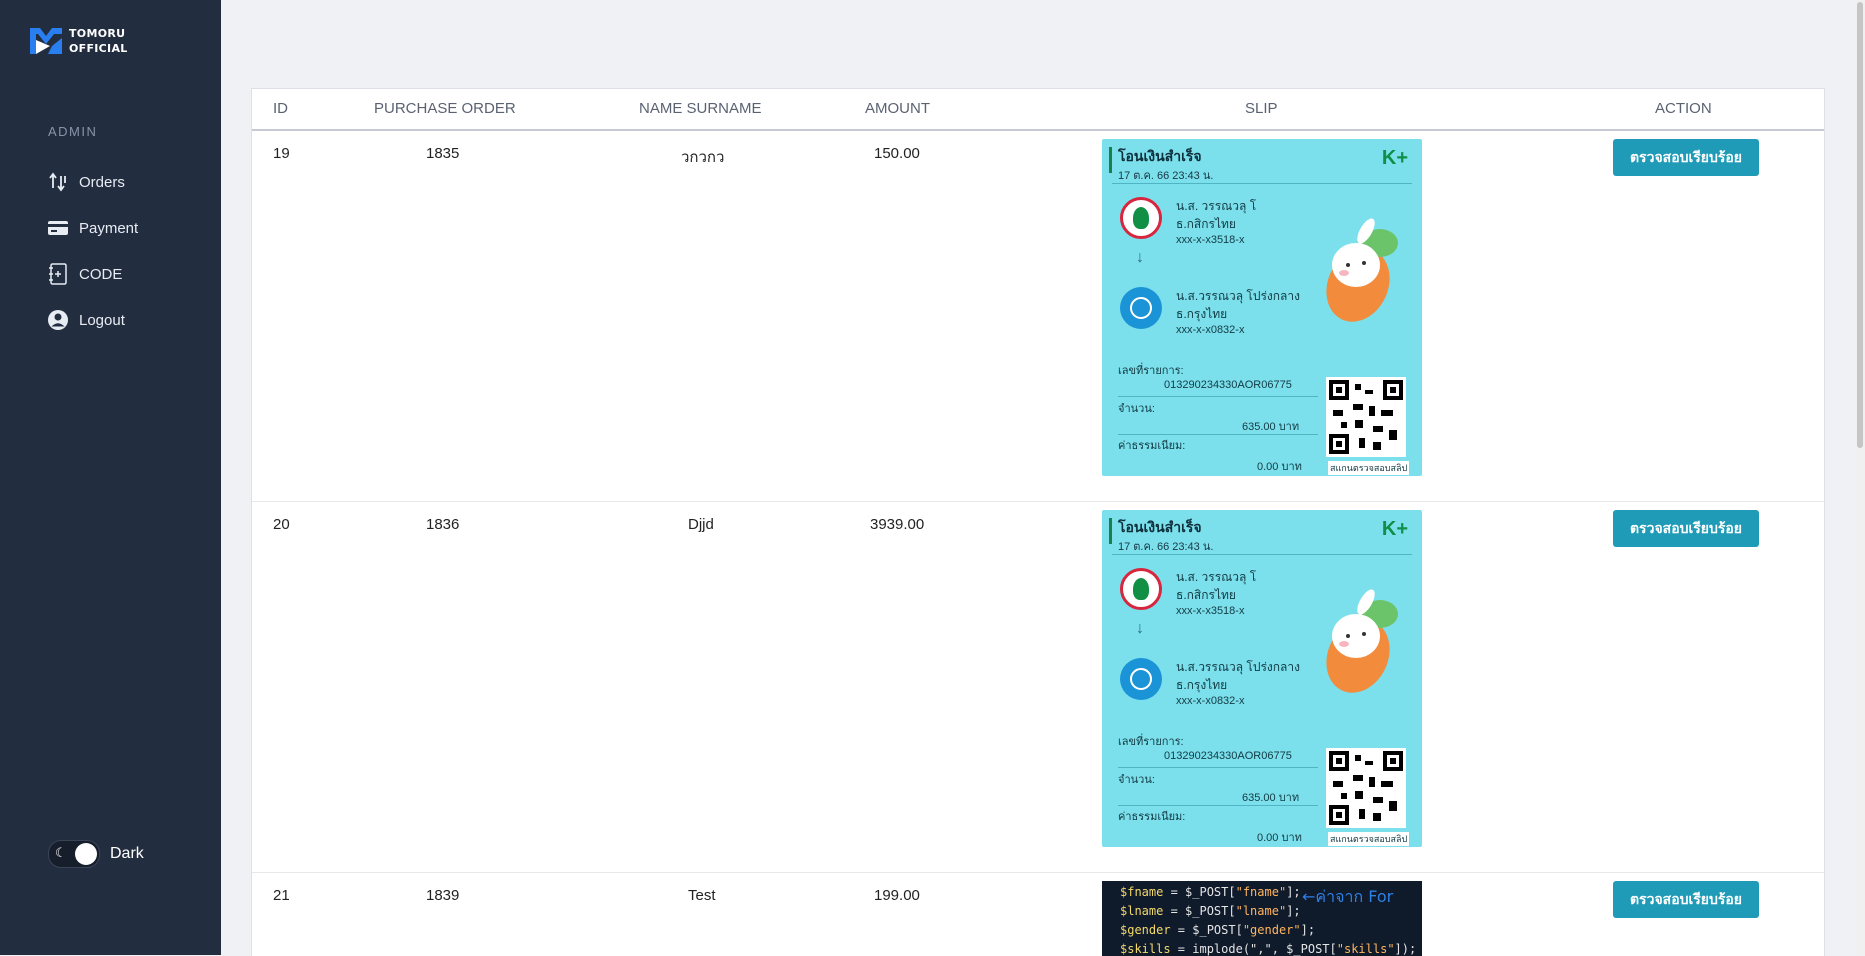  What do you see at coordinates (58, 274) in the screenshot?
I see `code-page-icon` at bounding box center [58, 274].